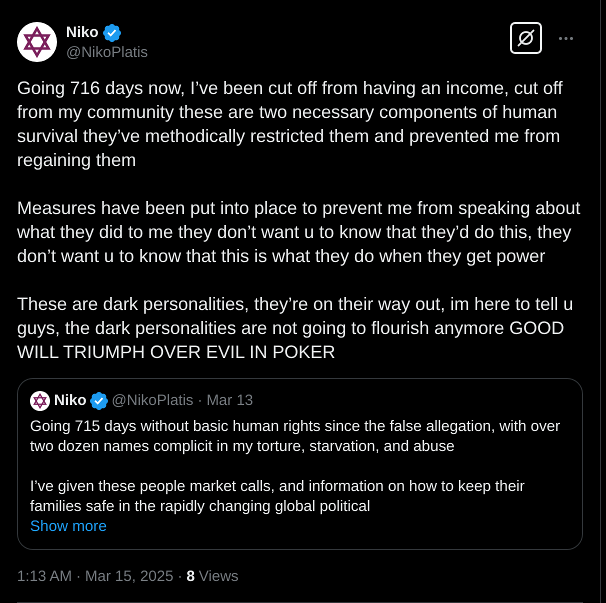  Describe the element at coordinates (299, 232) in the screenshot. I see `post-text: Measures have been put into place to prevent me from speaking about what they did to me they don’t want u to know that they’d do this, they don’t want u to know that this is what they do when they get power` at that location.